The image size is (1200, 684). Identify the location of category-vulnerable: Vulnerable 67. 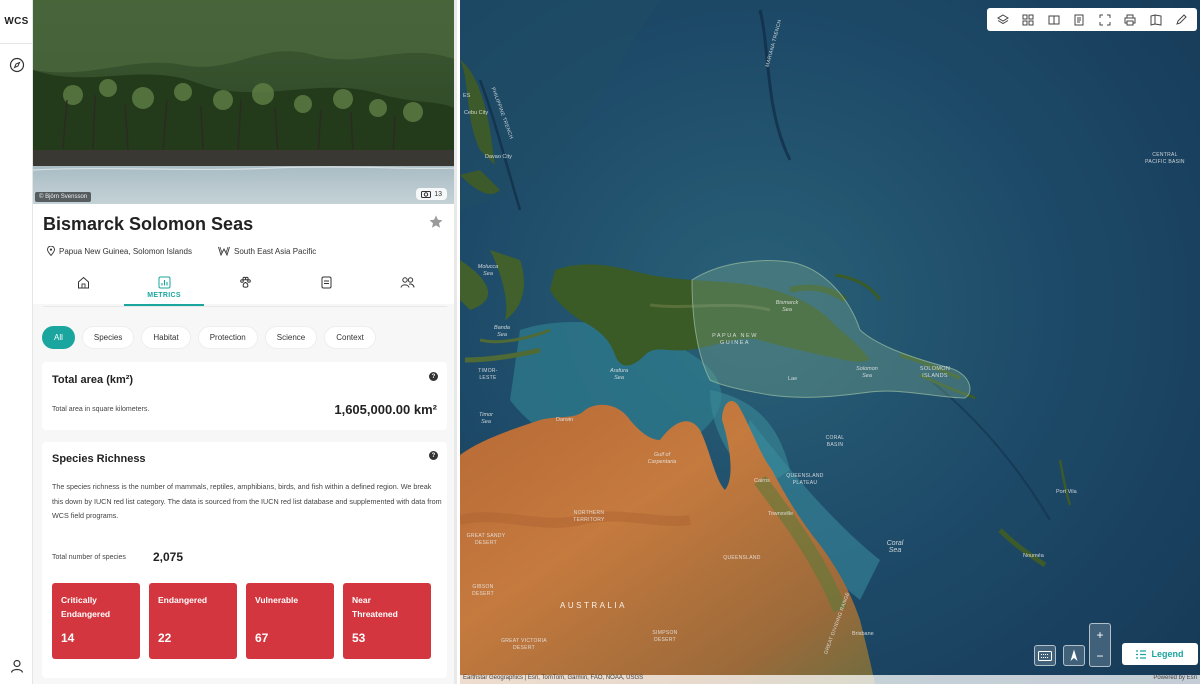
(290, 621).